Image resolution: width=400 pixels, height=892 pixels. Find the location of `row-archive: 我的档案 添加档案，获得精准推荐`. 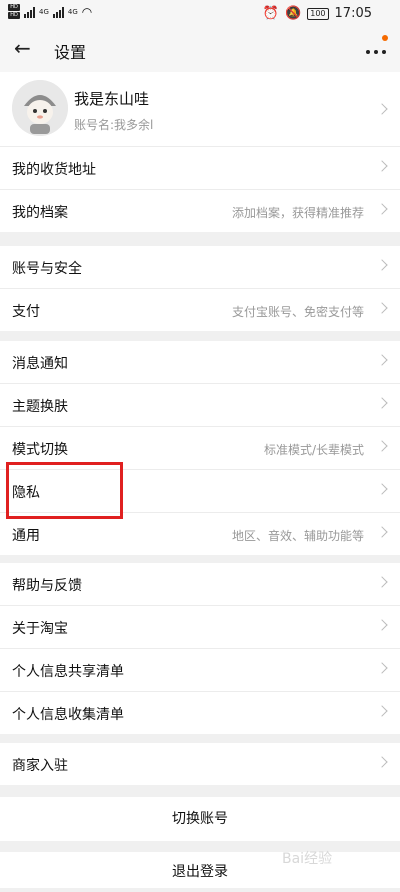

row-archive: 我的档案 添加档案，获得精准推荐 is located at coordinates (200, 211).